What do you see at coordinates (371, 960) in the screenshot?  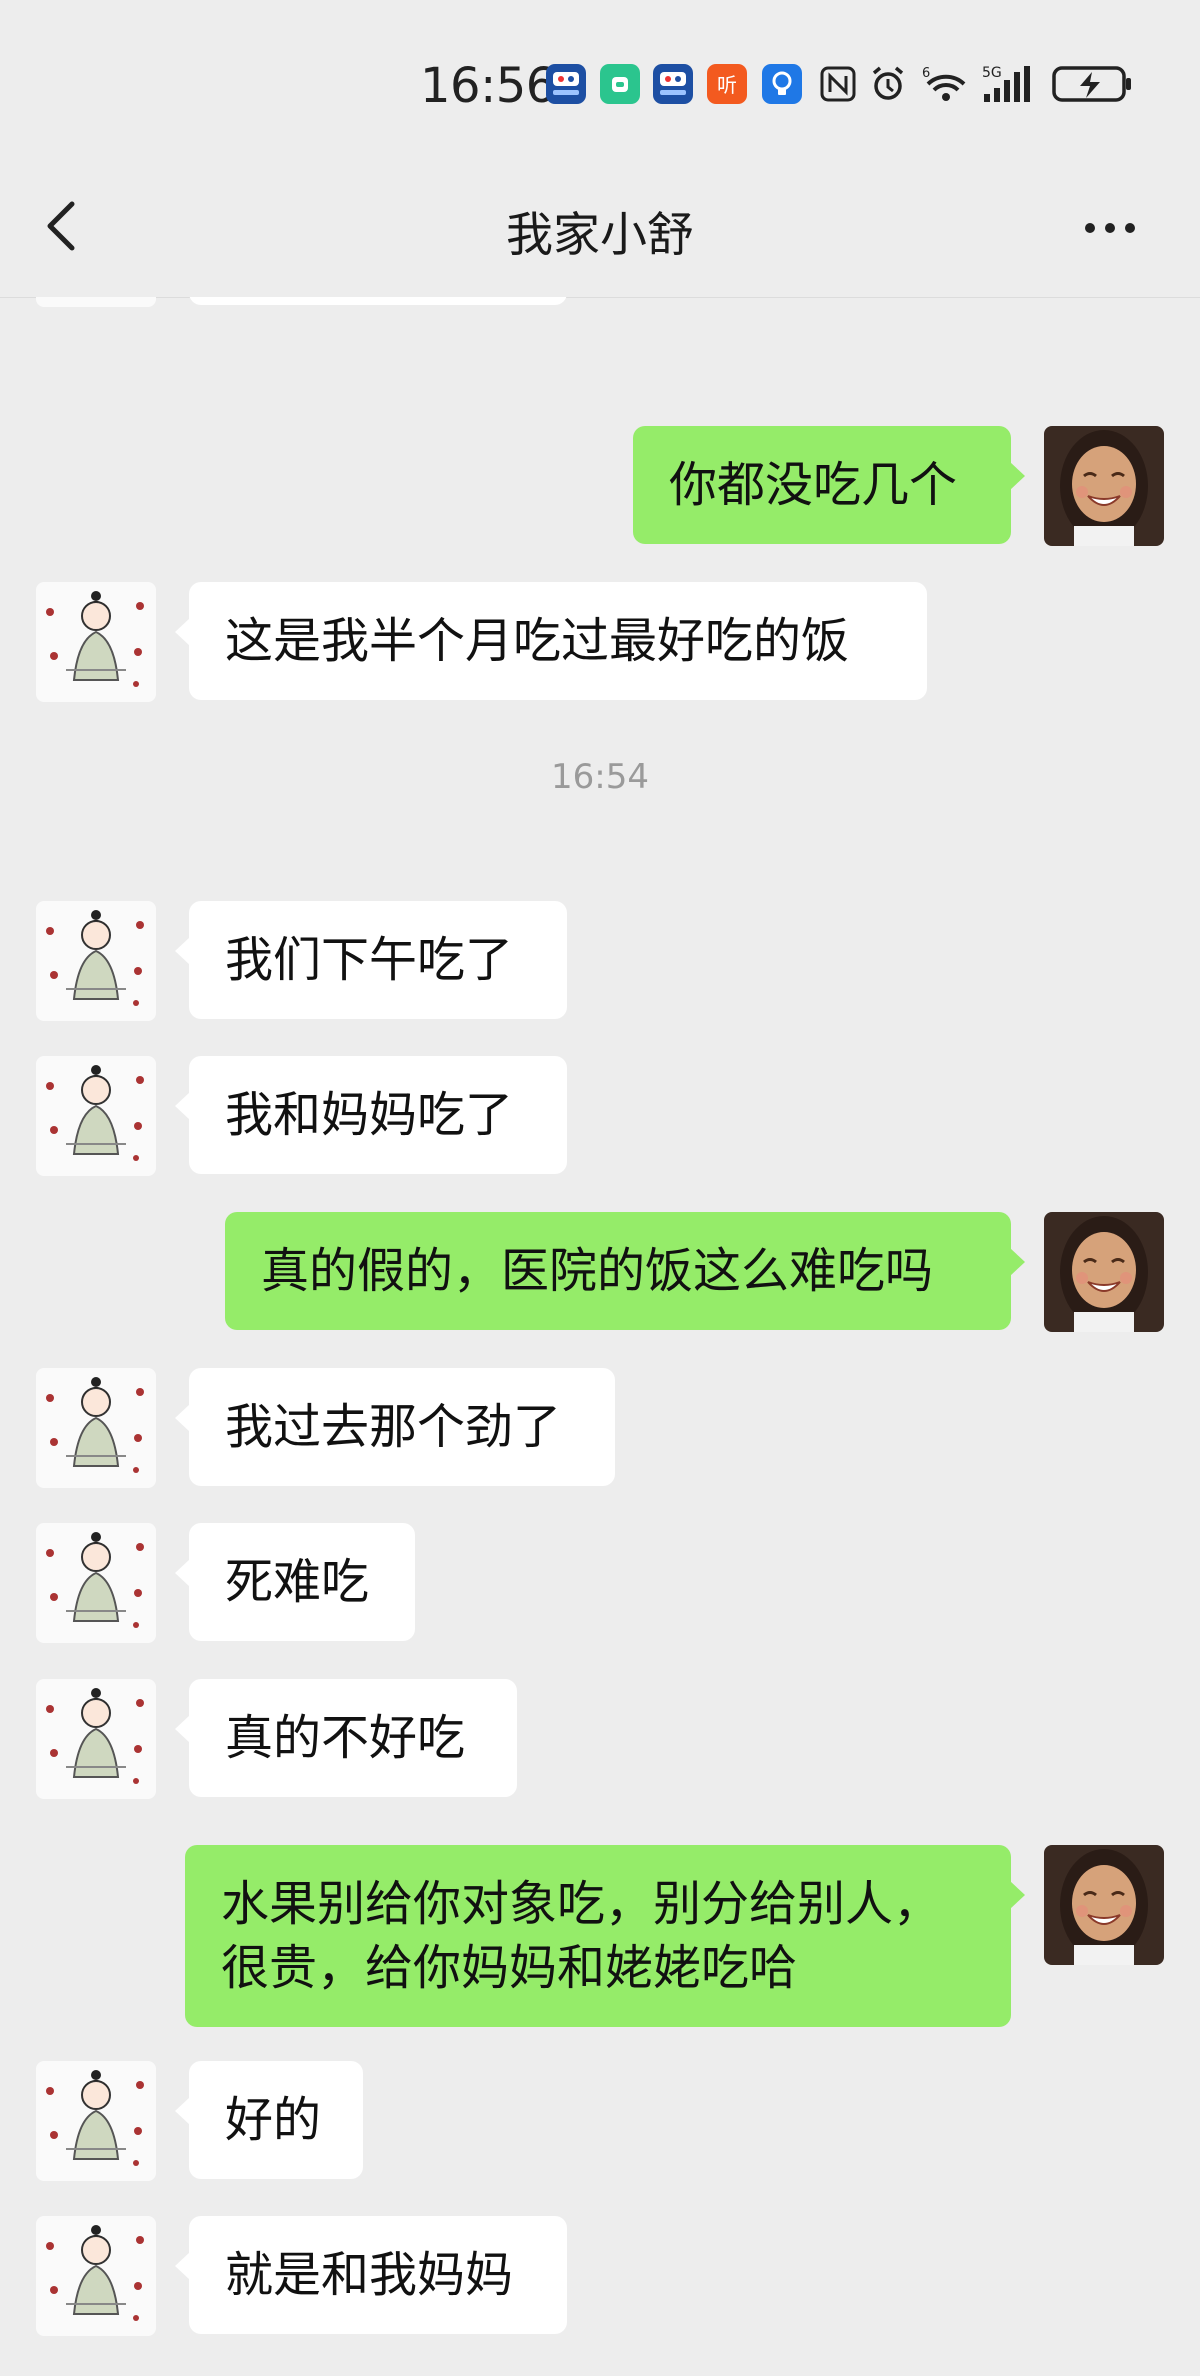 I see `incoming-message-bubble: 我们下午吃了` at bounding box center [371, 960].